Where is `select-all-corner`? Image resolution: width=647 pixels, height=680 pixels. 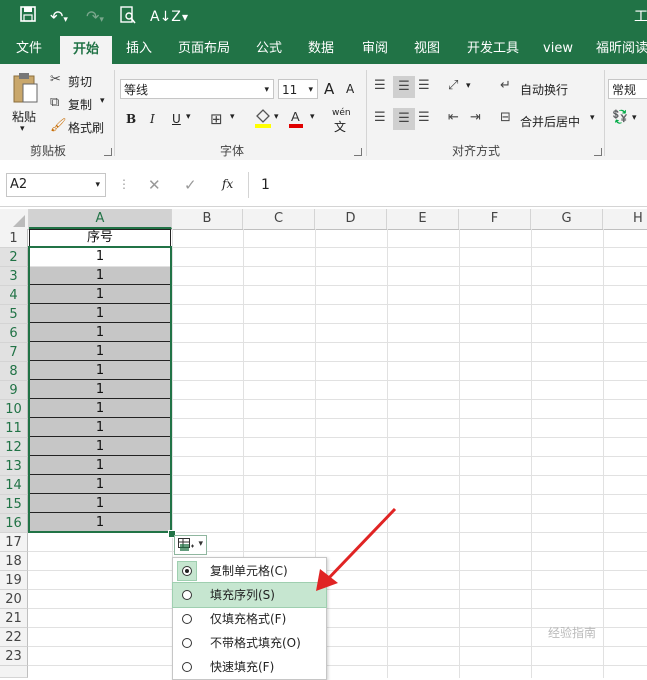
select-all-corner is located at coordinates (14, 219).